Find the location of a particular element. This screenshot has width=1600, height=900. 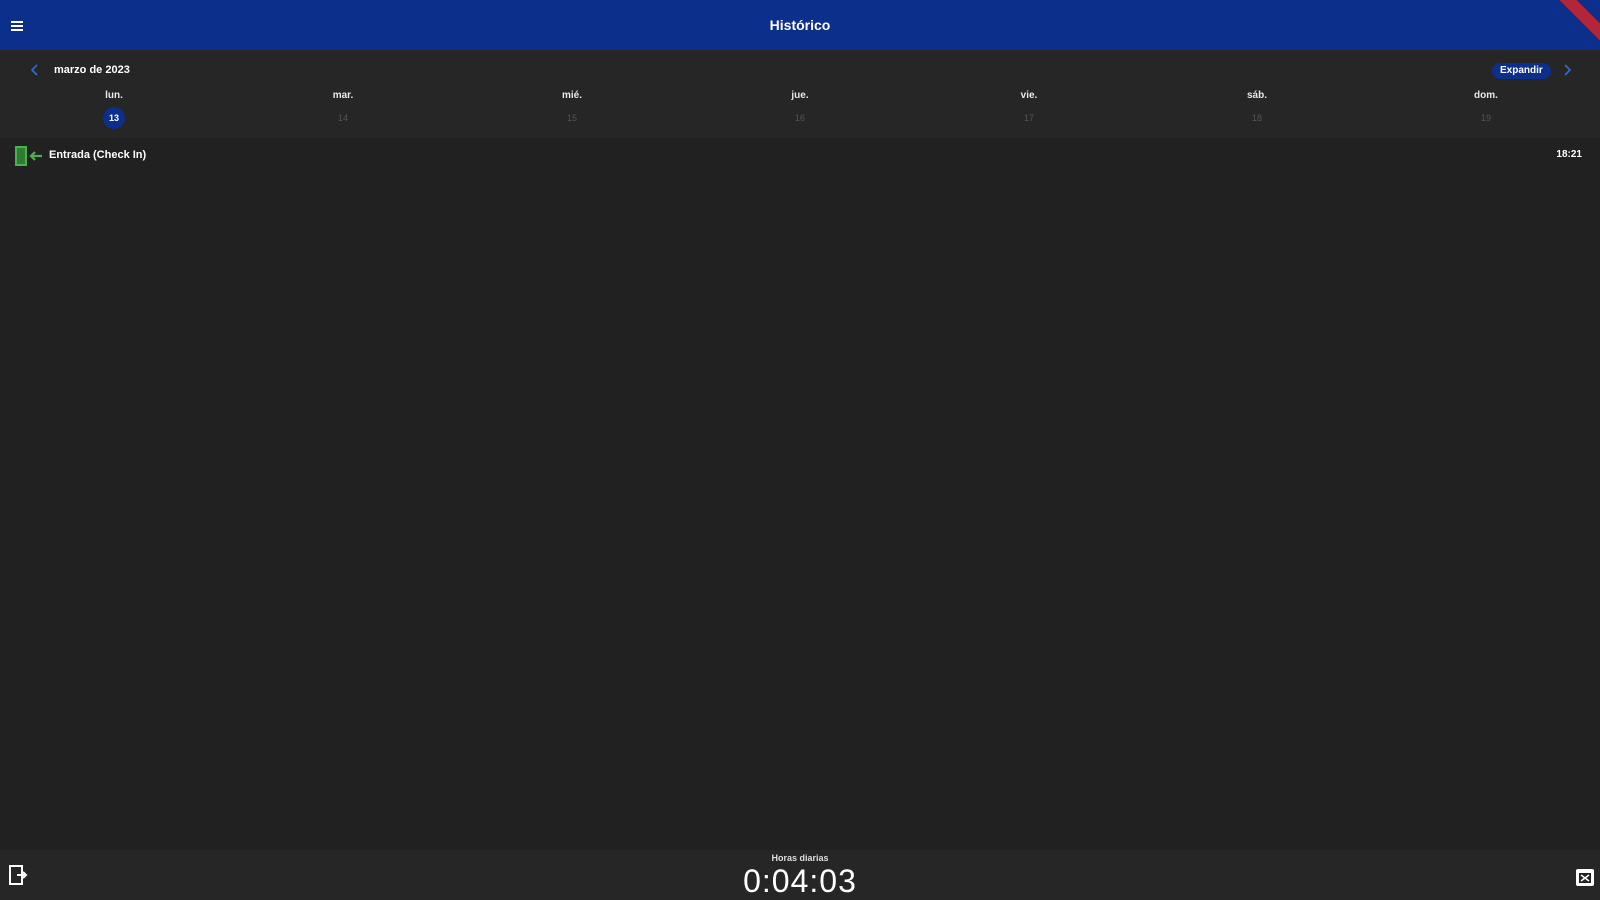

app-bar: Histórico is located at coordinates (800, 25).